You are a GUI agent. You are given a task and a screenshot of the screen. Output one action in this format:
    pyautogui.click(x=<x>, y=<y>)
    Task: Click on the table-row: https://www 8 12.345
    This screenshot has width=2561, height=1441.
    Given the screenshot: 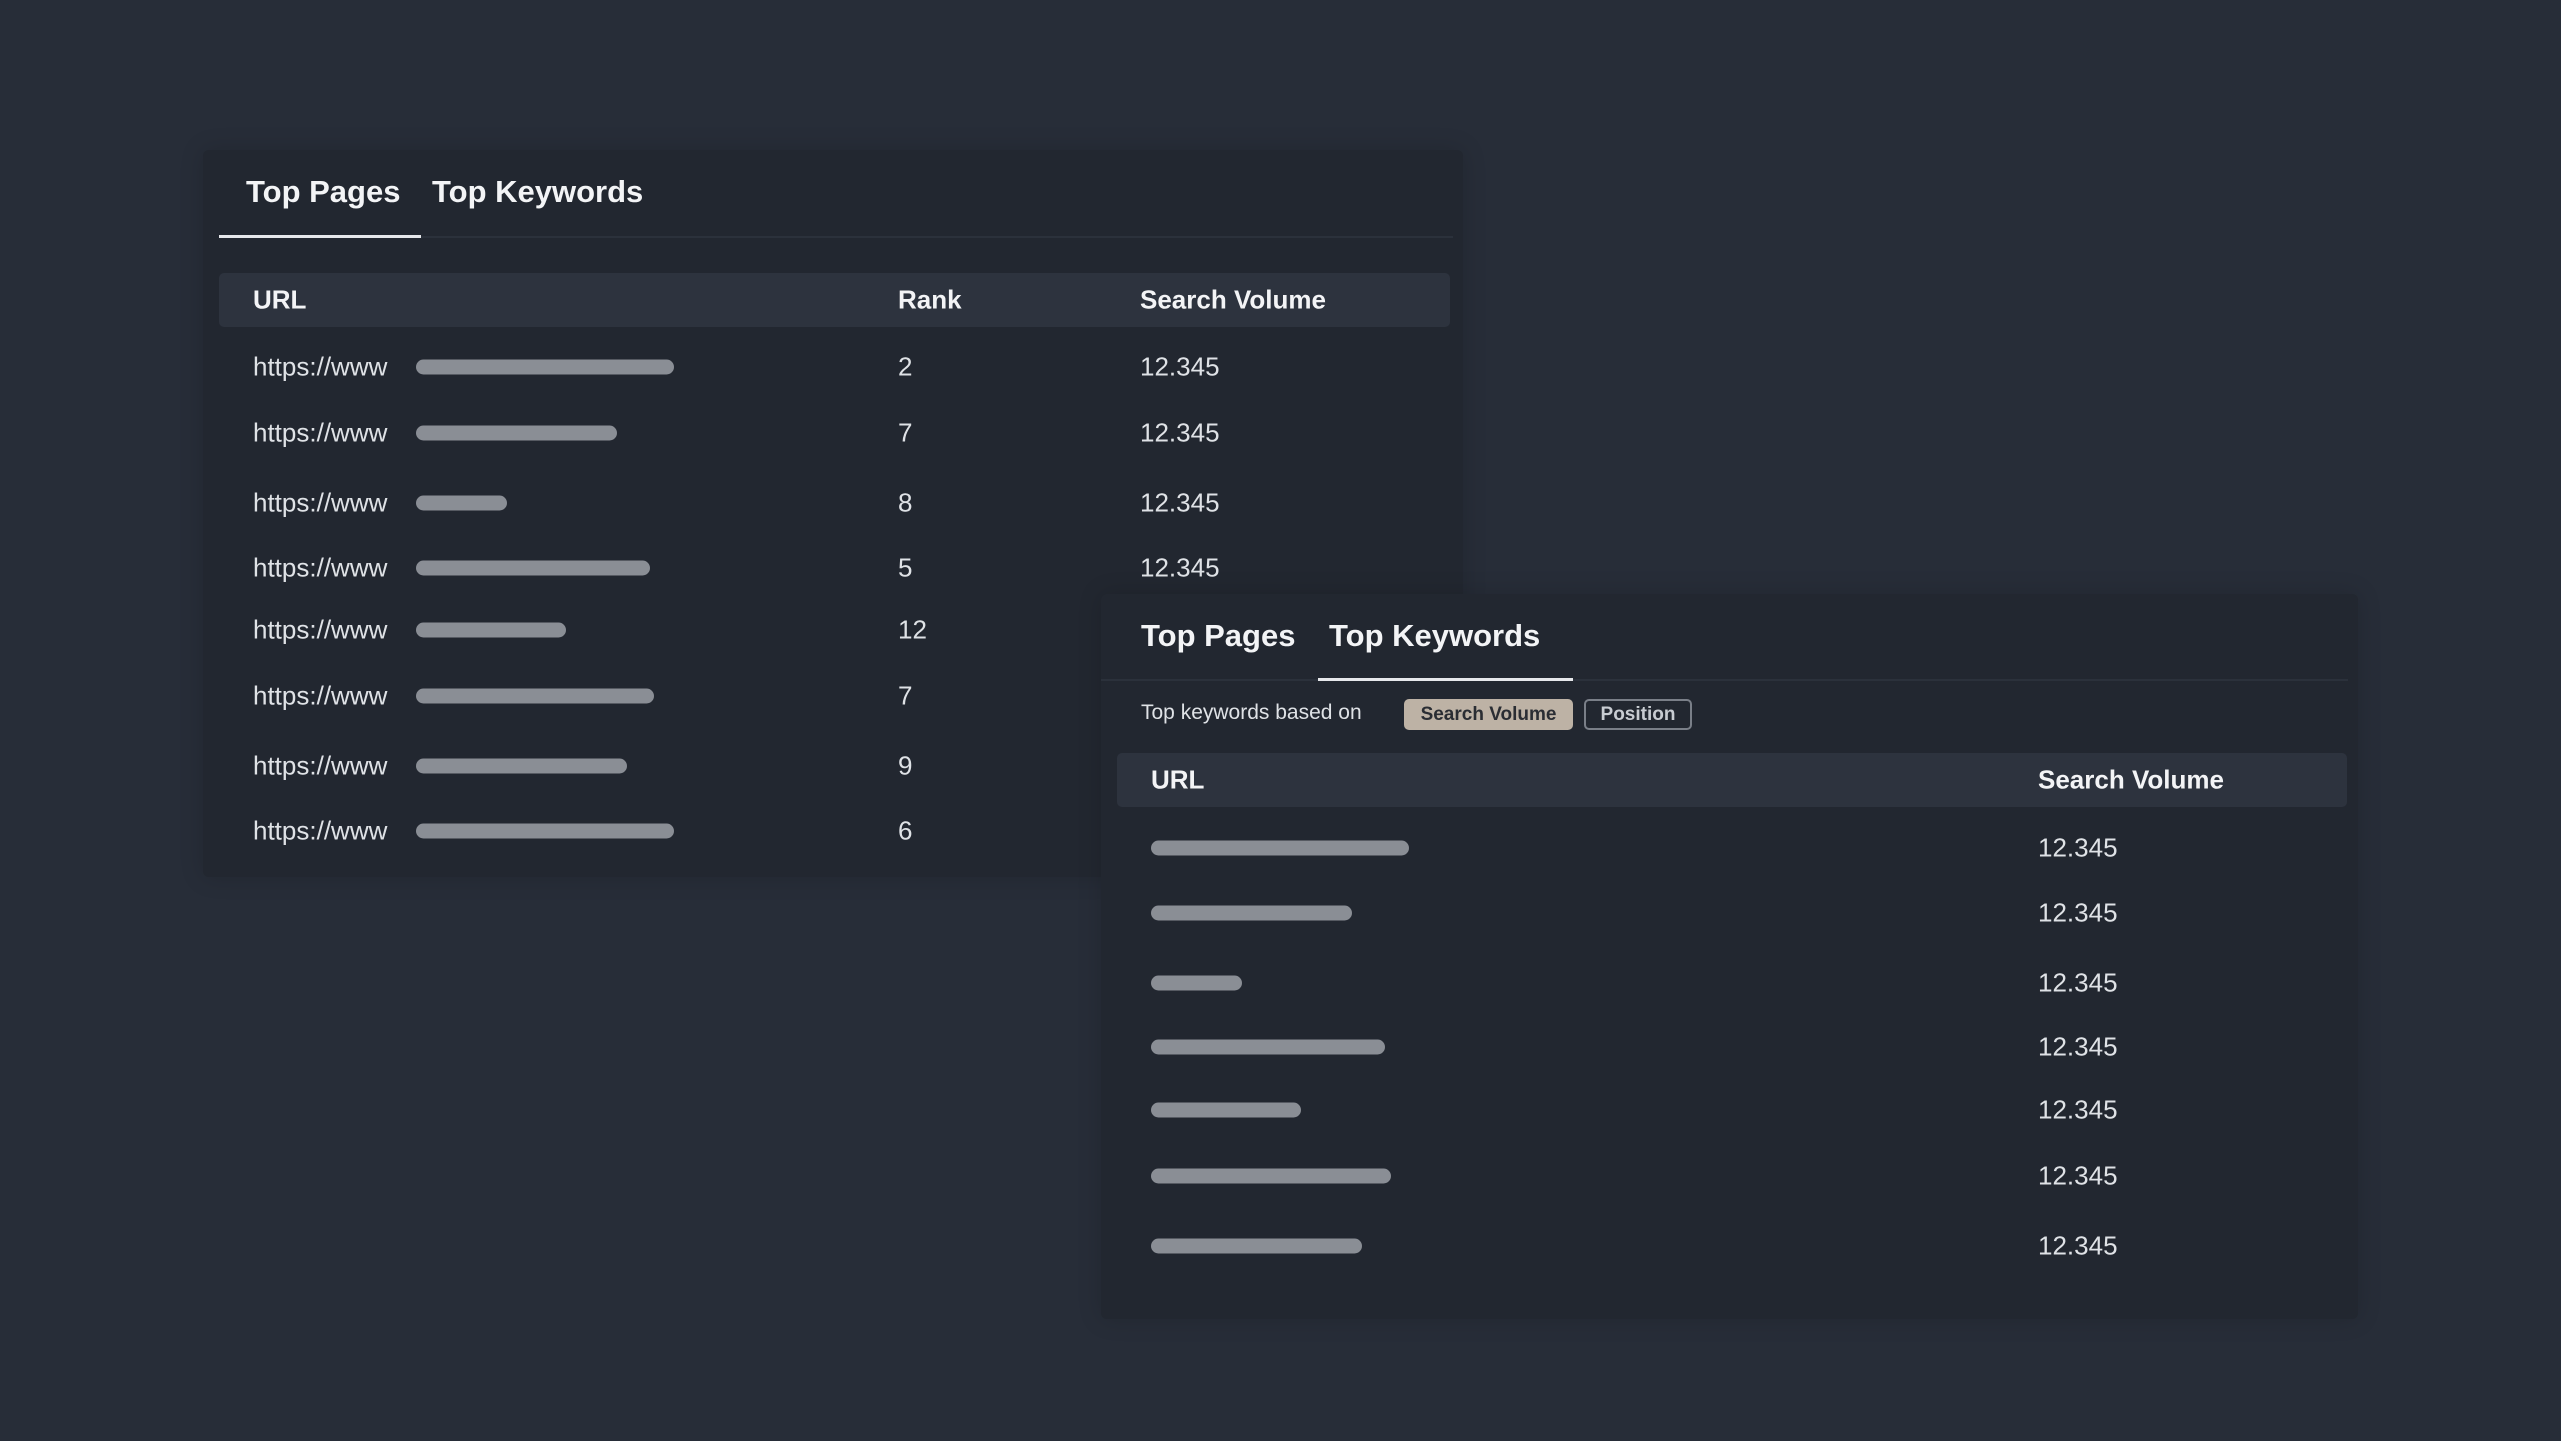 What is the action you would take?
    pyautogui.click(x=833, y=503)
    